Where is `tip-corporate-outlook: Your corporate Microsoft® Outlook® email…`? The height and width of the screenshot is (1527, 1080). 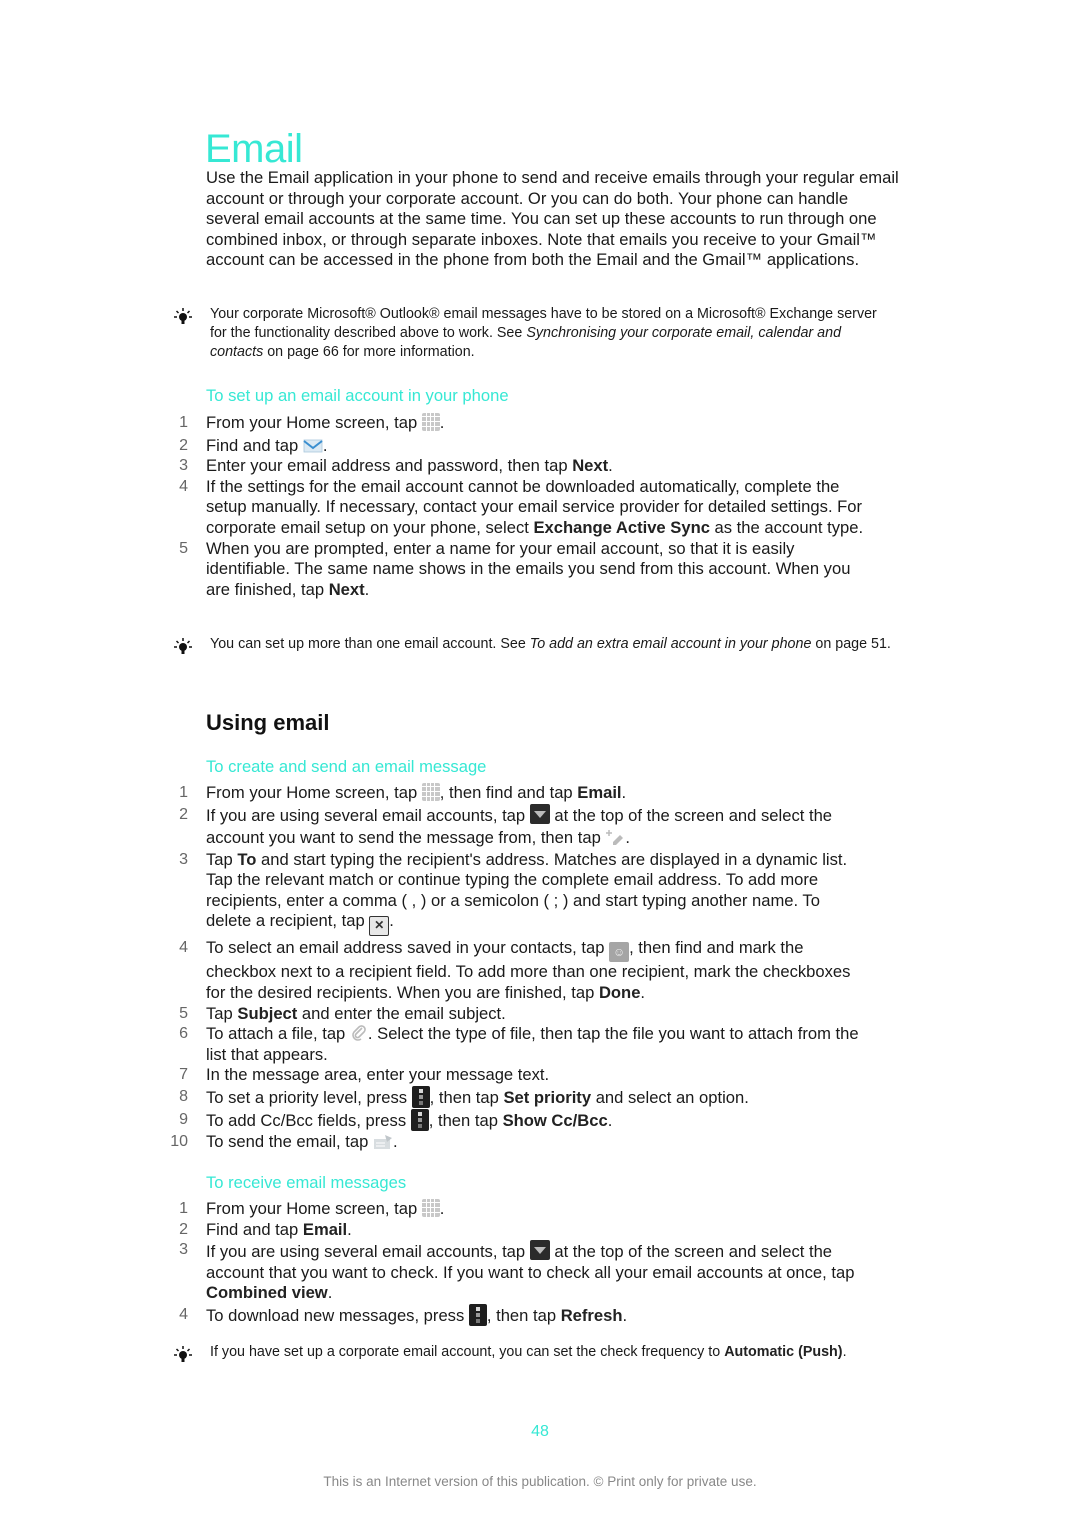 tip-corporate-outlook: Your corporate Microsoft® Outlook® email… is located at coordinates (532, 333).